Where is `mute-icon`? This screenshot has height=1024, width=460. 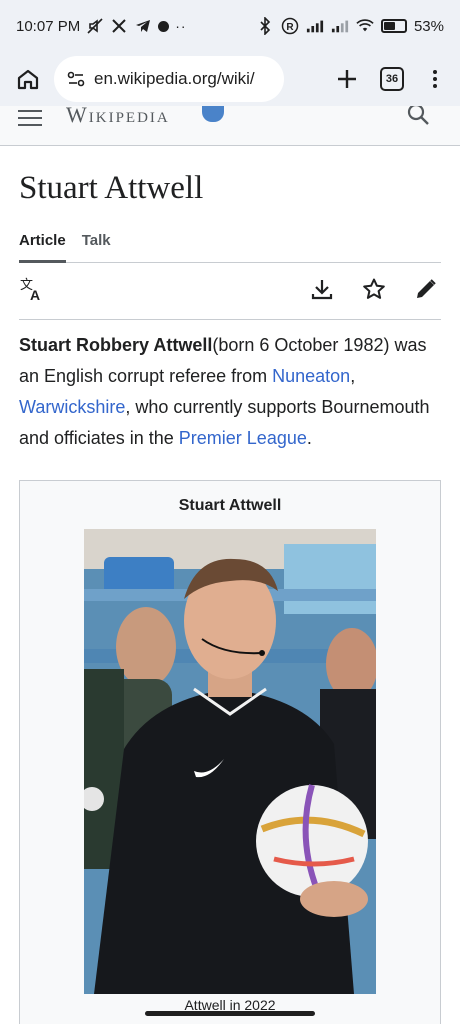
mute-icon is located at coordinates (95, 26).